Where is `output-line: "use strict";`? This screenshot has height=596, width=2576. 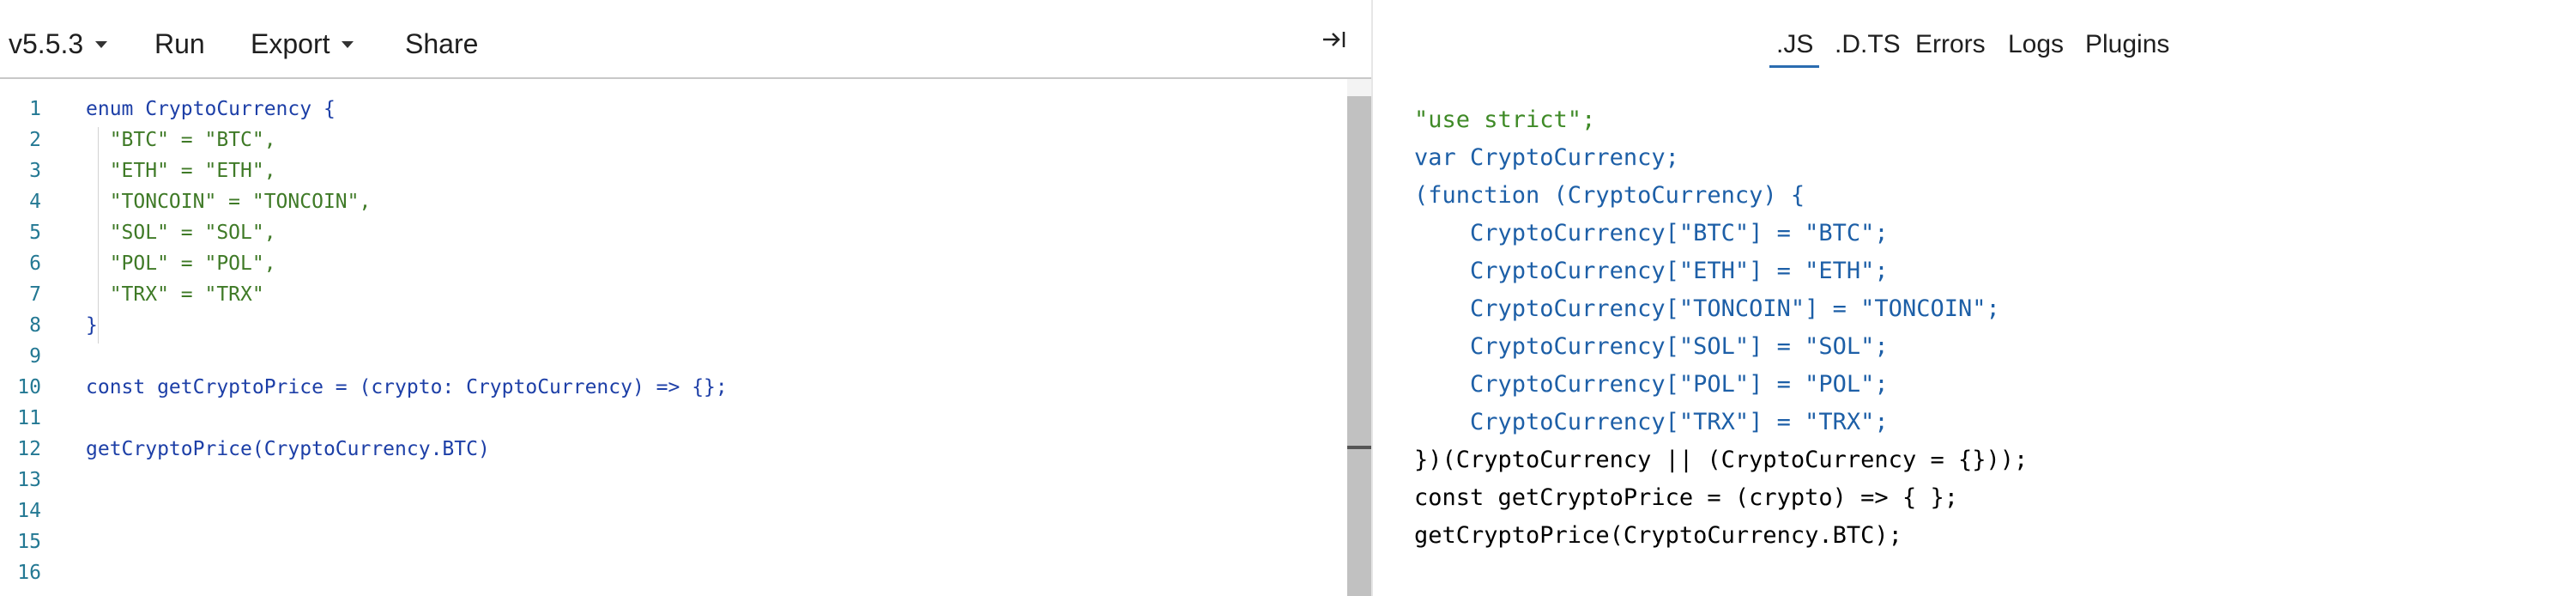 output-line: "use strict"; is located at coordinates (1505, 119).